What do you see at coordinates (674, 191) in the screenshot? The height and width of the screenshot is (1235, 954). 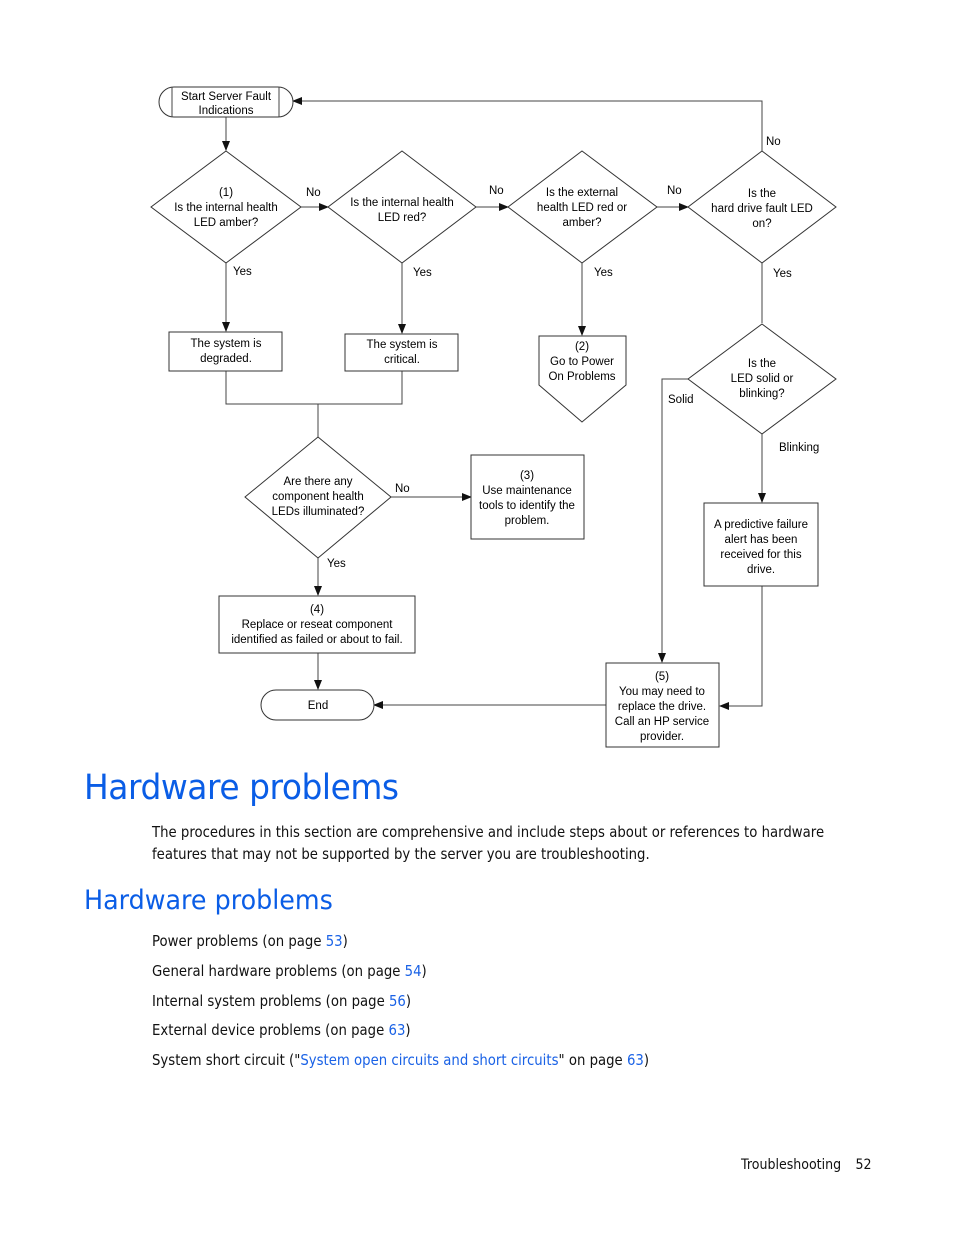 I see `label-d3-no: No` at bounding box center [674, 191].